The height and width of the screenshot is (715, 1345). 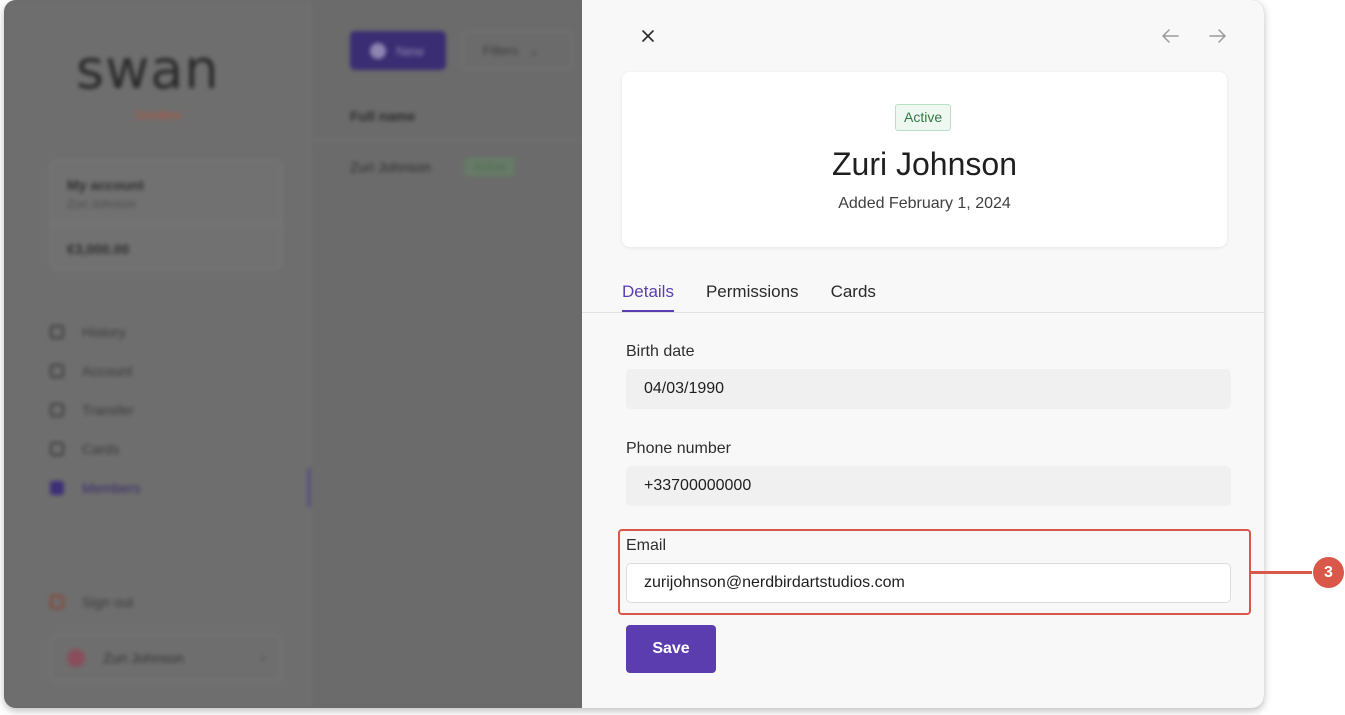 What do you see at coordinates (111, 487) in the screenshot?
I see `sidebar-item-label: Members` at bounding box center [111, 487].